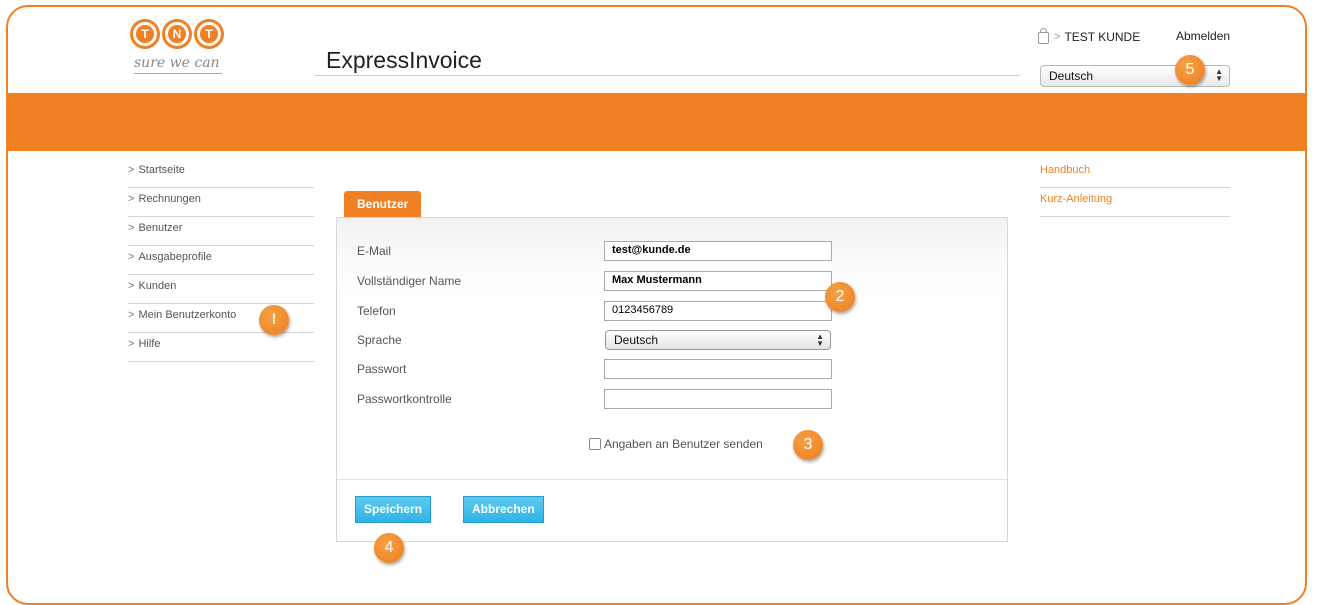 The height and width of the screenshot is (605, 1317). Describe the element at coordinates (274, 320) in the screenshot. I see `callout-badge-1: I` at that location.